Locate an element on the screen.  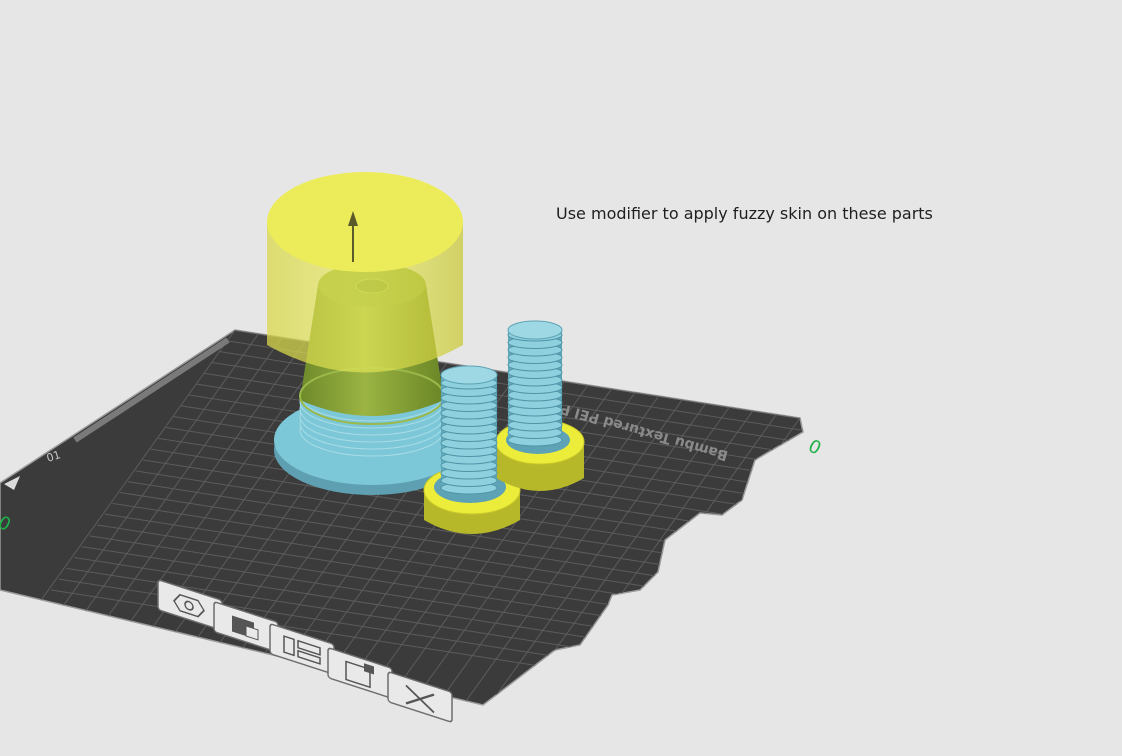
right-screw-part is located at coordinates (535, 383).